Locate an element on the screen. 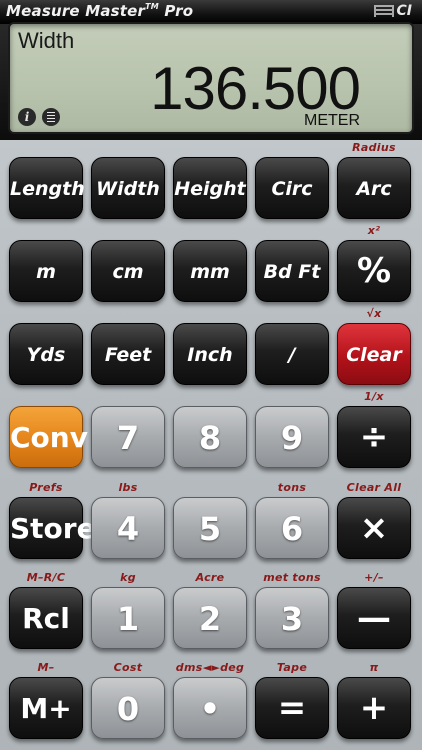 The height and width of the screenshot is (750, 422). secondary-label-sign: +/– is located at coordinates (374, 577).